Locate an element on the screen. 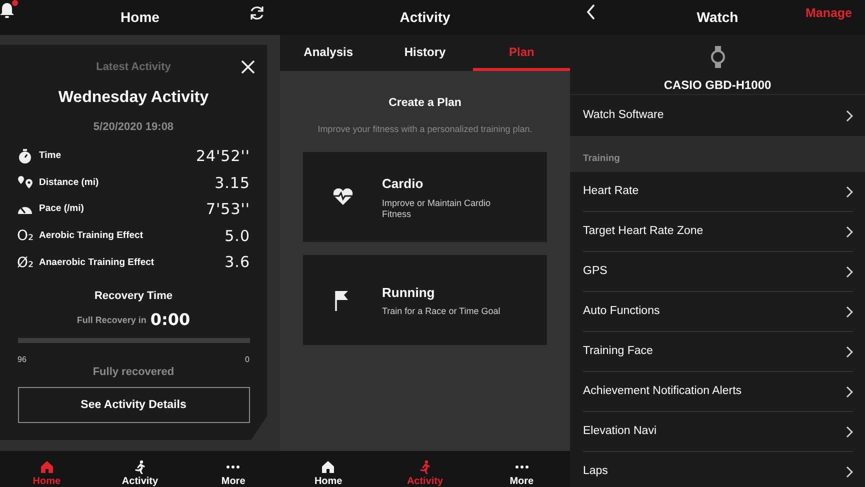  plan-title: Running is located at coordinates (409, 293).